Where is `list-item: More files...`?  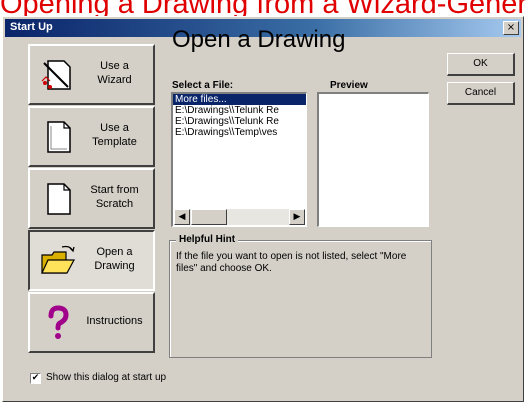 list-item: More files... is located at coordinates (239, 99).